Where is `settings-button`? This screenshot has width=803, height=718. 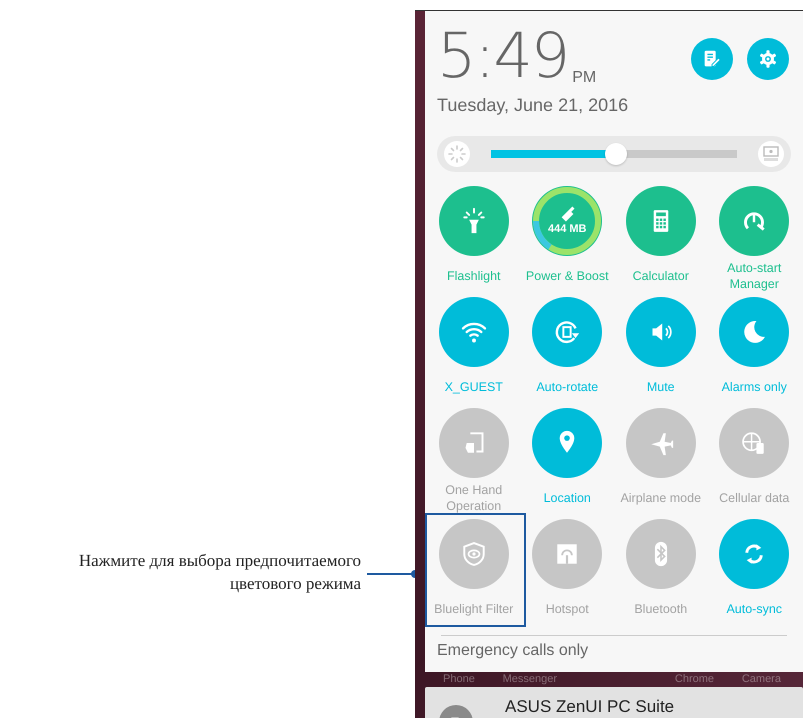 settings-button is located at coordinates (768, 59).